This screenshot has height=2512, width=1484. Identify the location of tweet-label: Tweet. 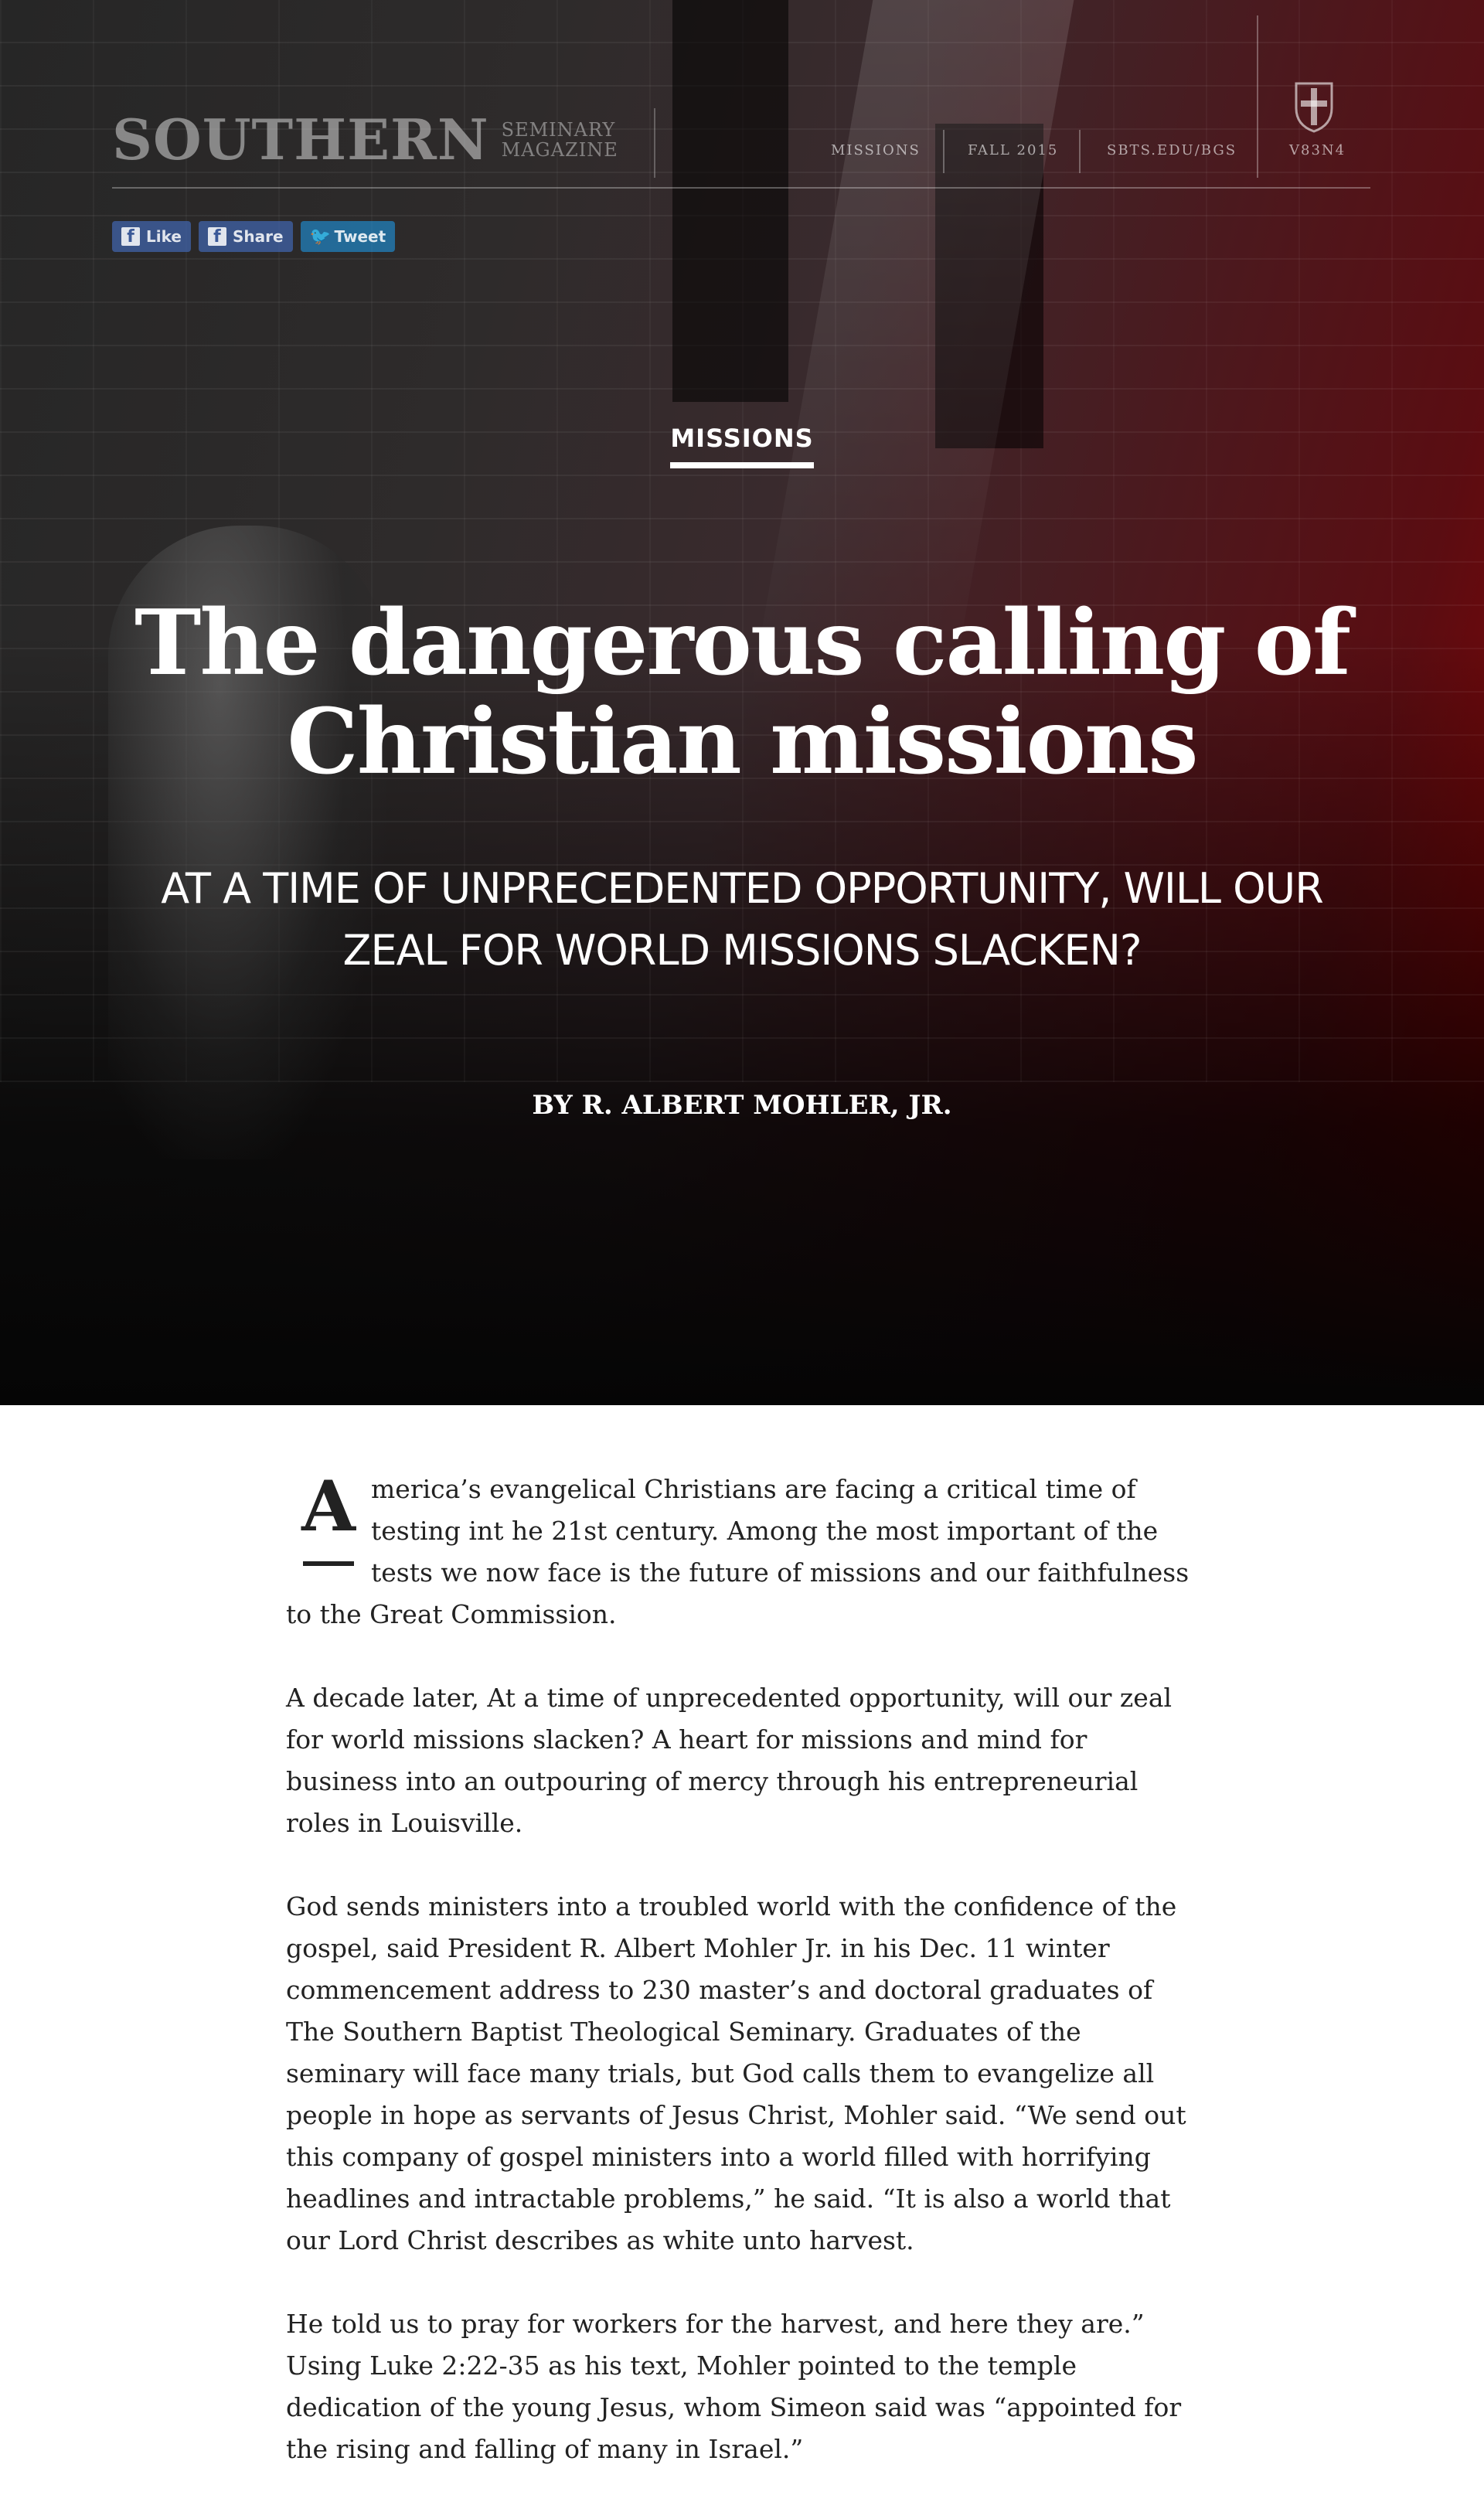
(360, 236).